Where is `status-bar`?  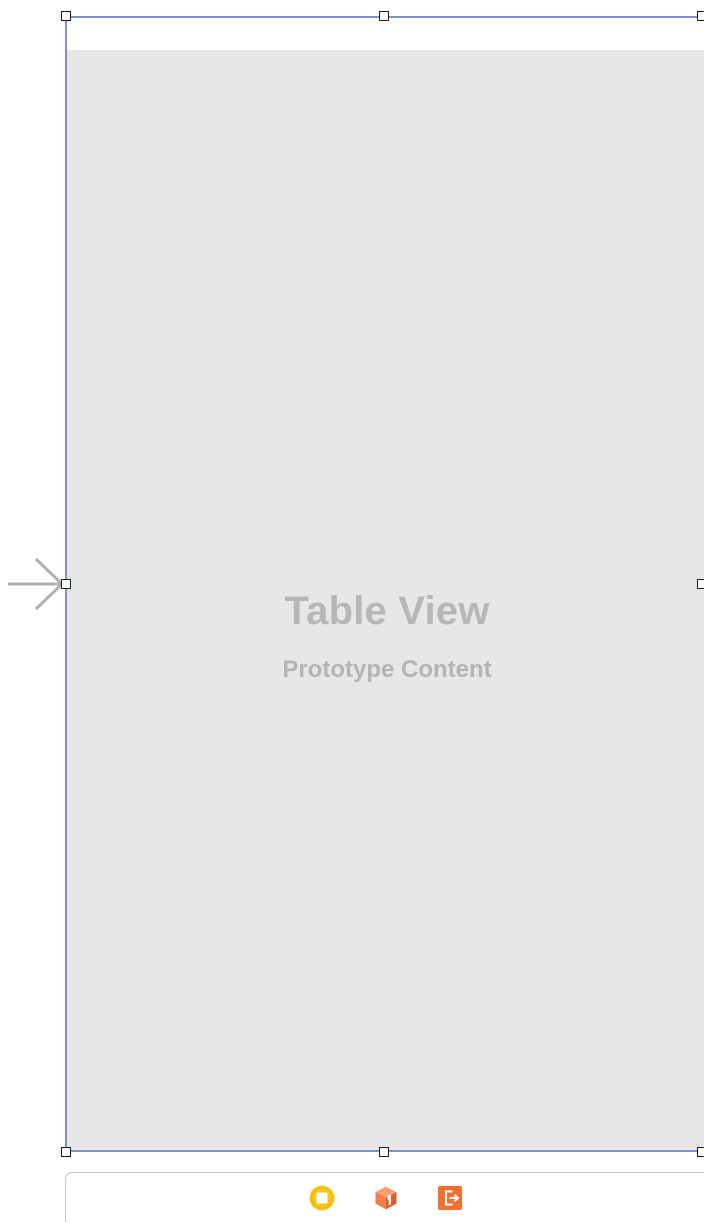
status-bar is located at coordinates (385, 34).